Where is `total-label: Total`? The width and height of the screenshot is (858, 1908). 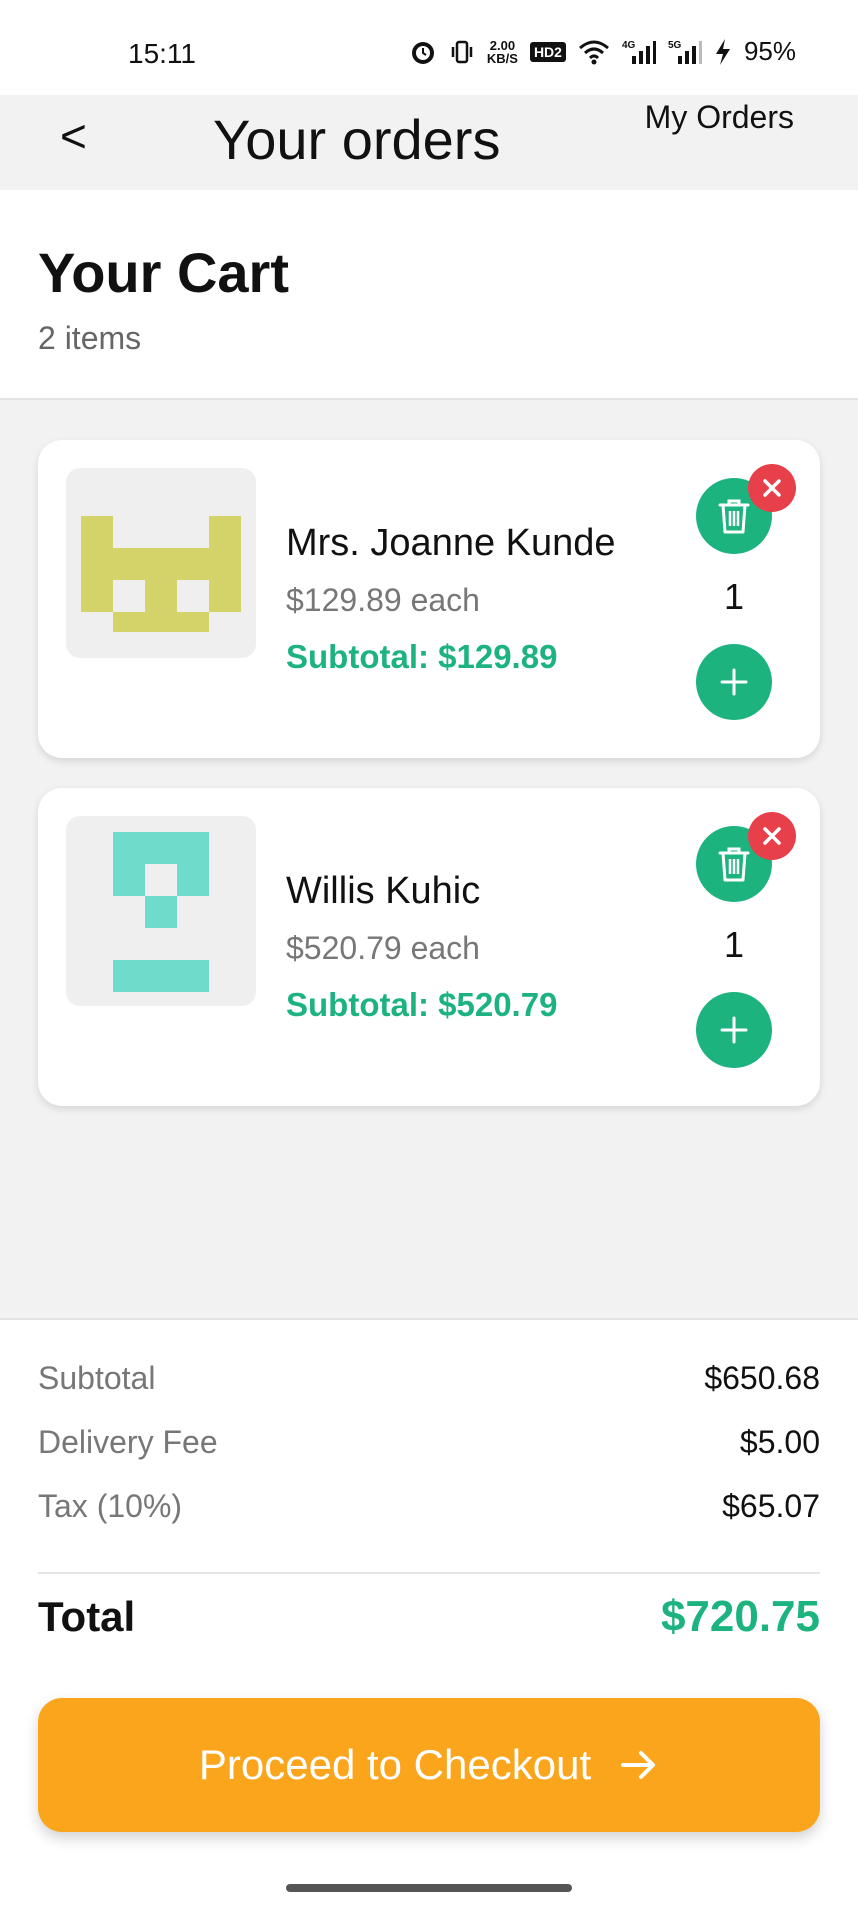
total-label: Total is located at coordinates (87, 1616).